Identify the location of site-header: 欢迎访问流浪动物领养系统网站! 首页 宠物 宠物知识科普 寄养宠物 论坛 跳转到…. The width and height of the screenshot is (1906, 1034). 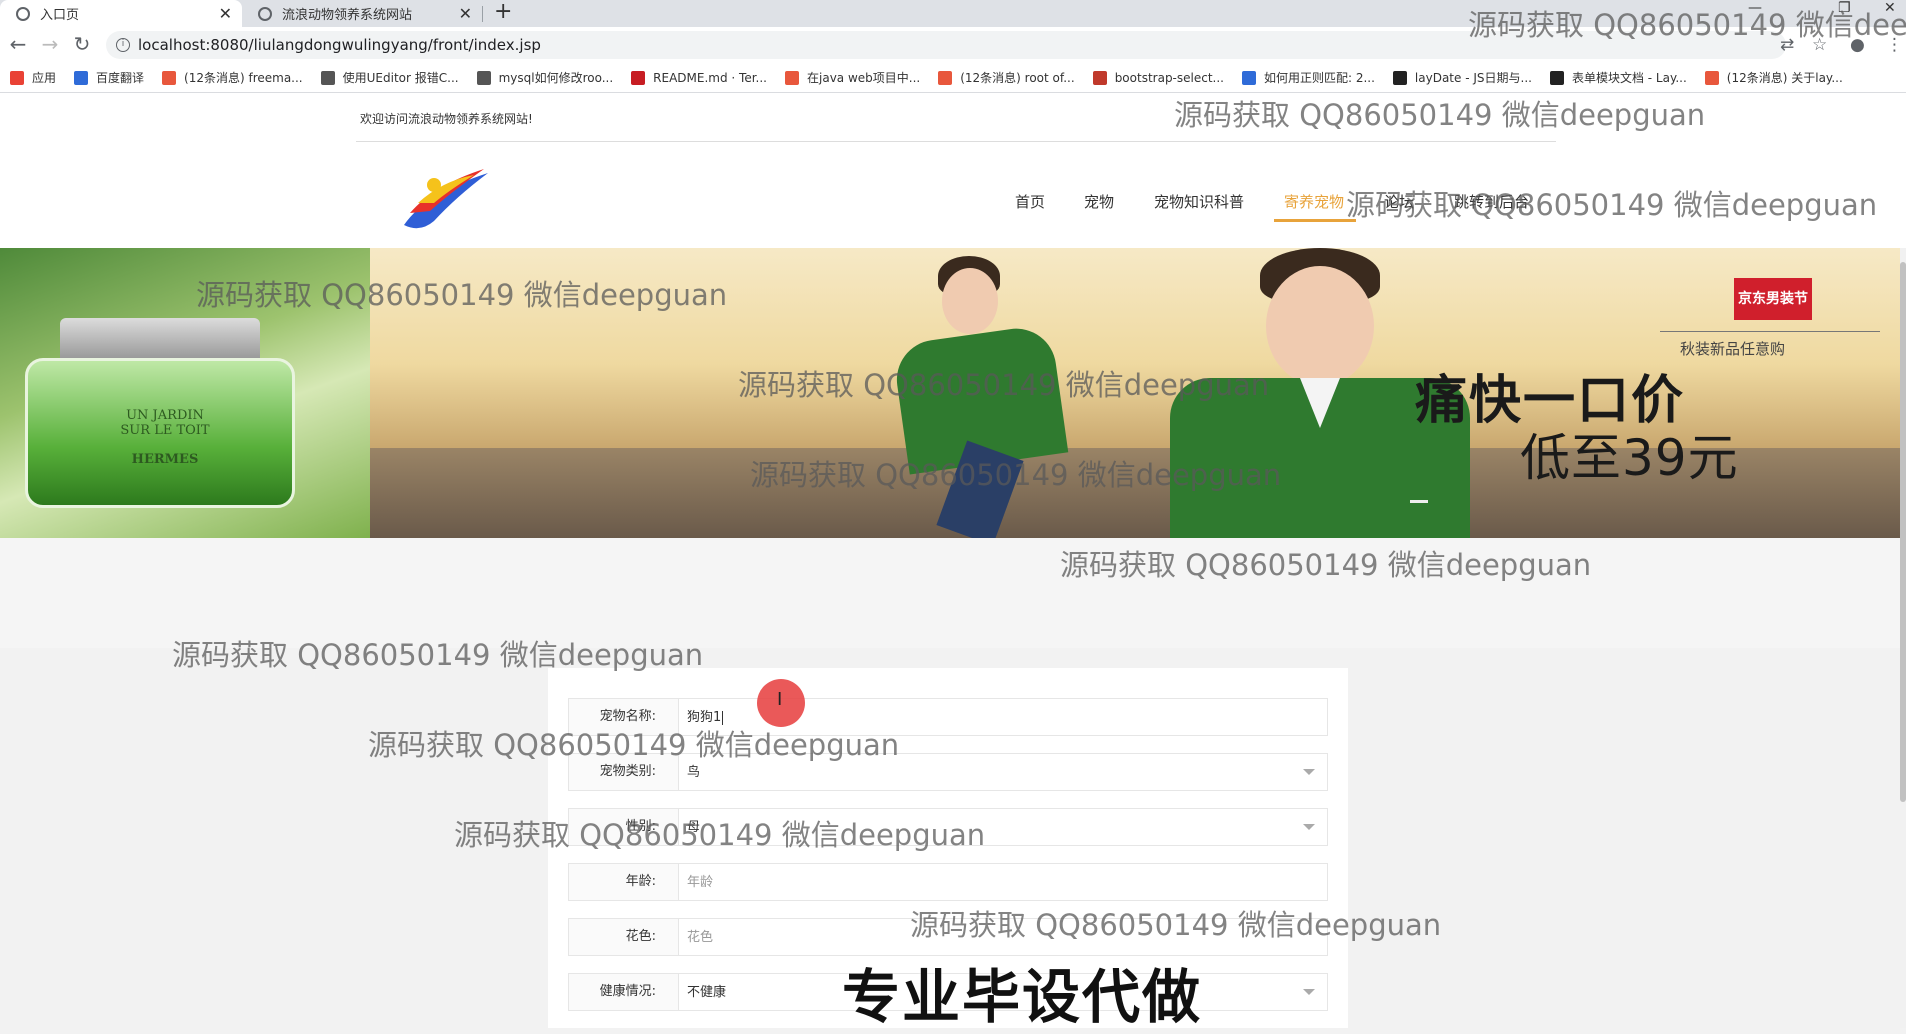
(953, 170).